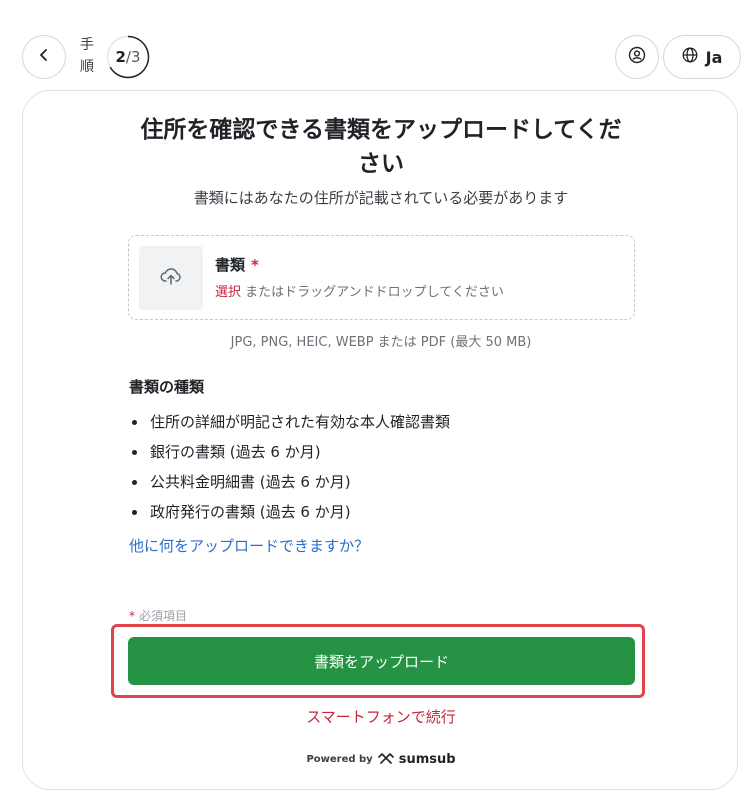 The image size is (756, 790). Describe the element at coordinates (289, 512) in the screenshot. I see `list-item: 政府発行の書類 (過去 6 か月)` at that location.